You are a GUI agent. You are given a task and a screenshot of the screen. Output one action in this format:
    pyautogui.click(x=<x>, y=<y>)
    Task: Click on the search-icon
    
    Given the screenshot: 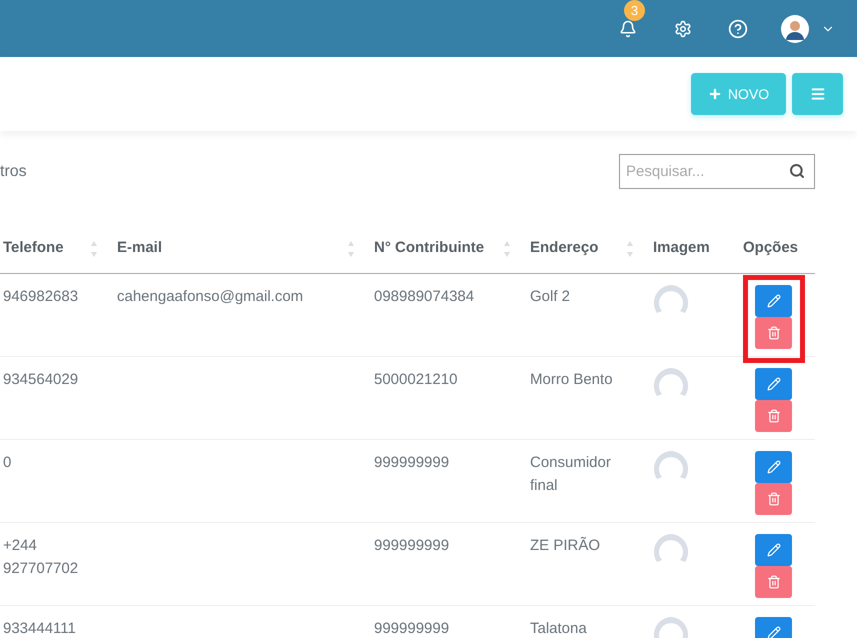 What is the action you would take?
    pyautogui.click(x=797, y=171)
    